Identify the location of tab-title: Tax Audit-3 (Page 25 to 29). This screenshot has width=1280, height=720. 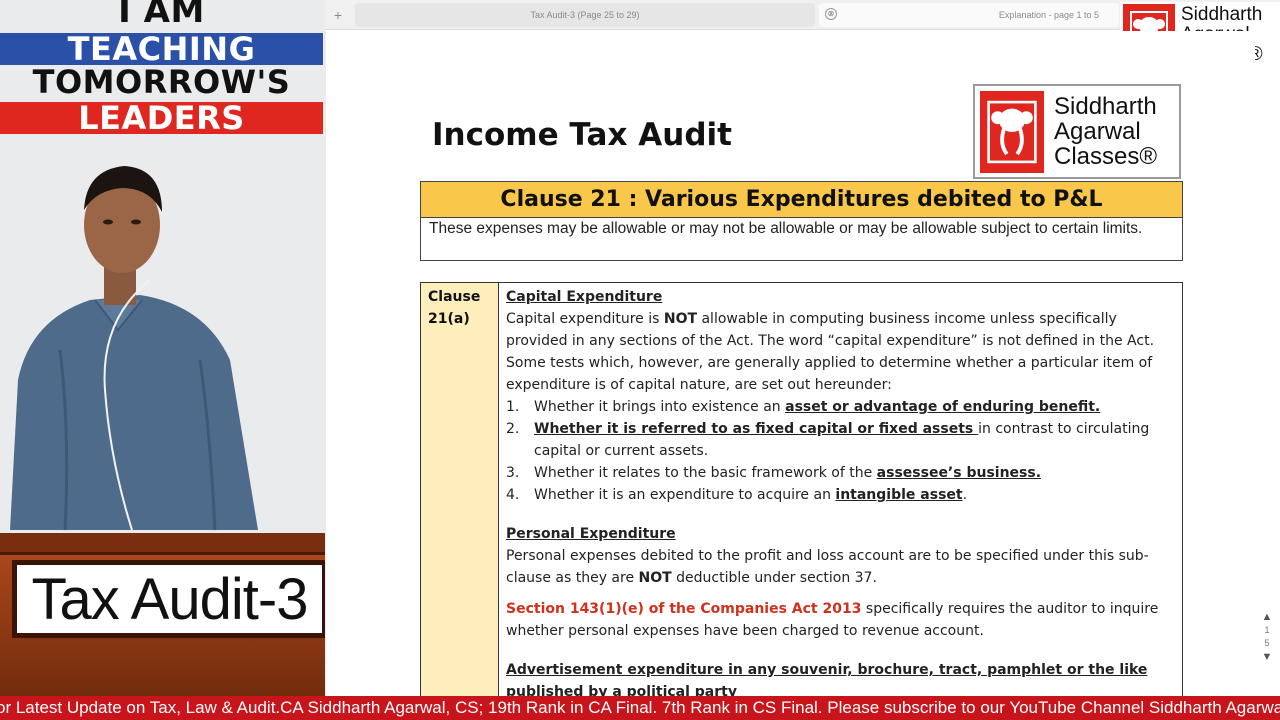
(585, 15).